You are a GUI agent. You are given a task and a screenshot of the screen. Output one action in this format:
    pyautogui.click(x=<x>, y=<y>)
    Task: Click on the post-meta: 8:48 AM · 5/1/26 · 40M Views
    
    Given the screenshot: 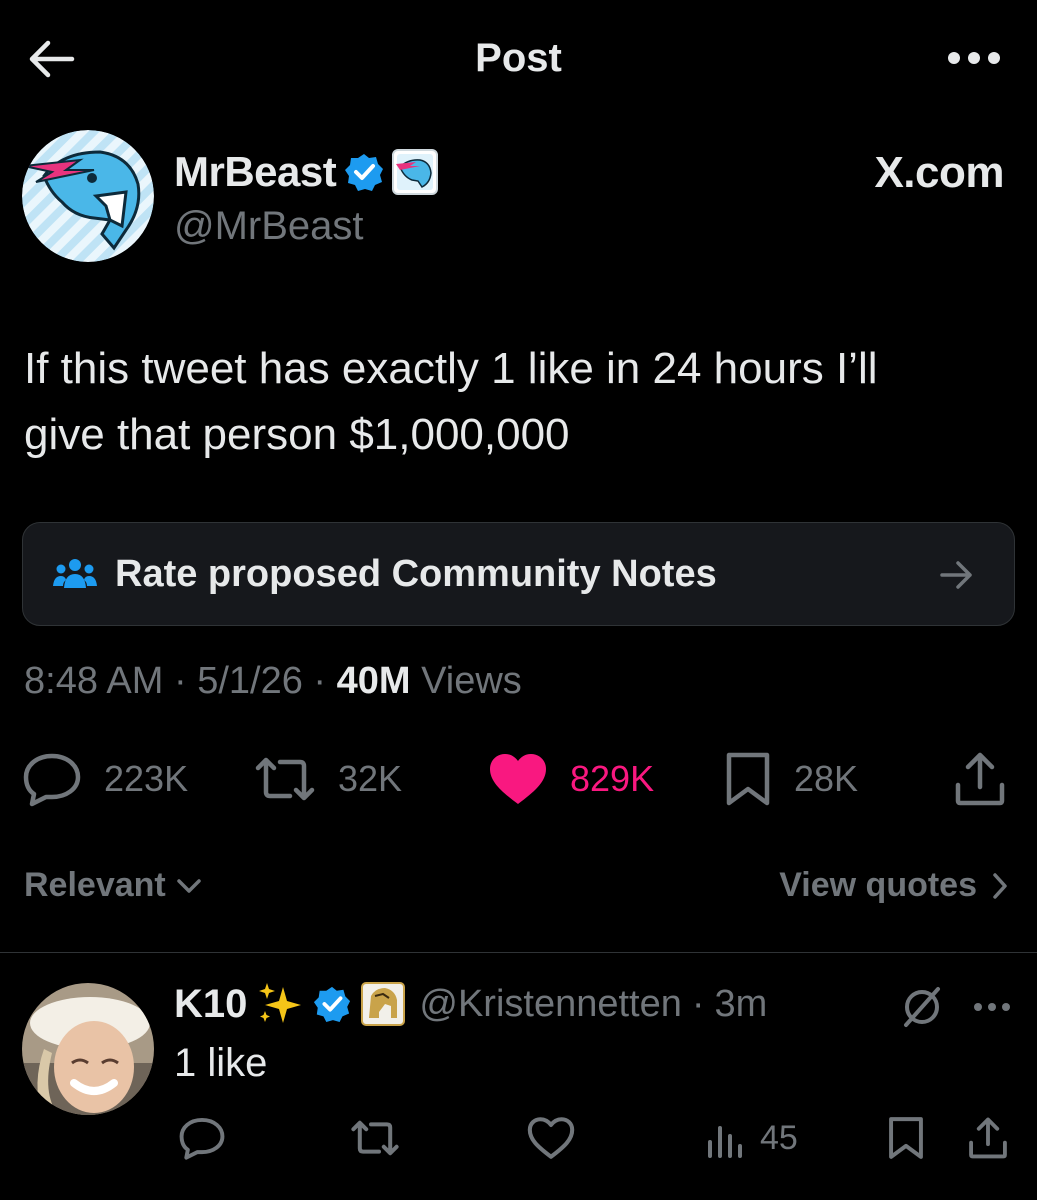 What is the action you would take?
    pyautogui.click(x=273, y=681)
    